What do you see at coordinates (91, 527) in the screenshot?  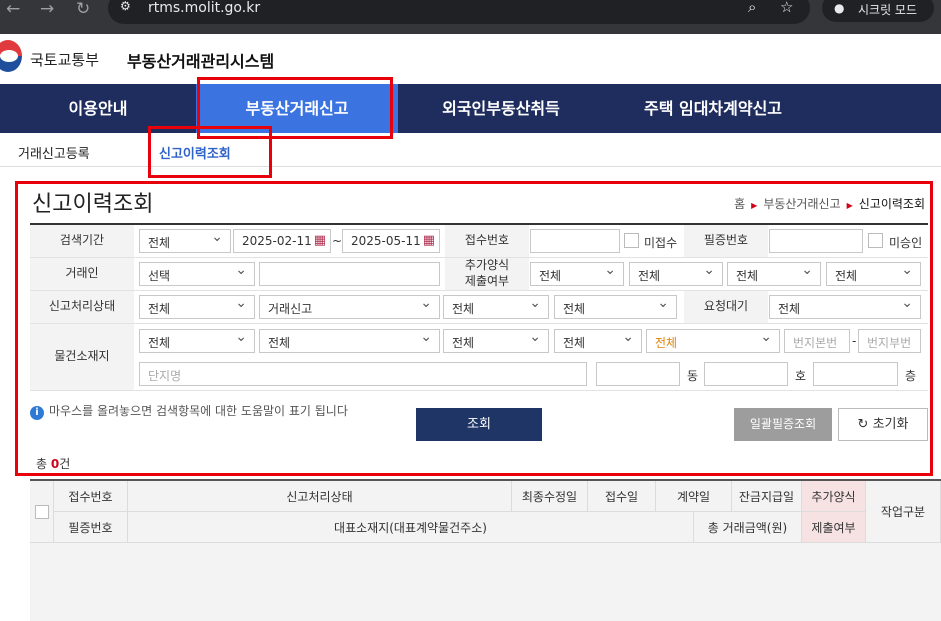 I see `col-cert-no: 필증번호` at bounding box center [91, 527].